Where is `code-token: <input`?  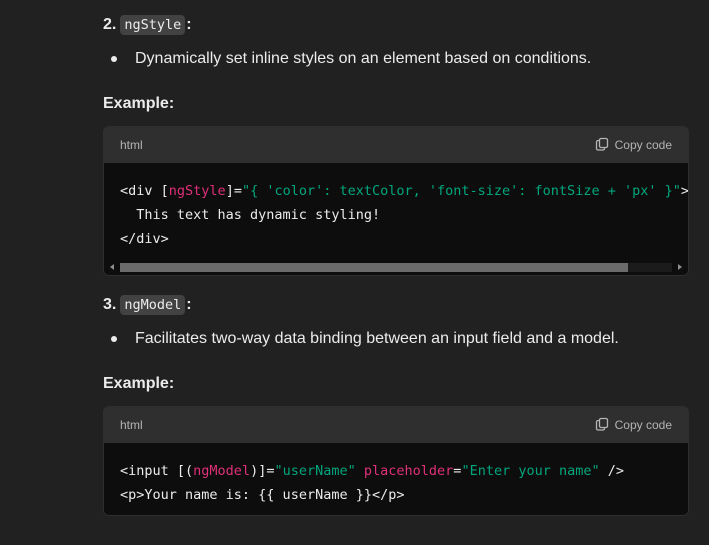
code-token: <input is located at coordinates (148, 471).